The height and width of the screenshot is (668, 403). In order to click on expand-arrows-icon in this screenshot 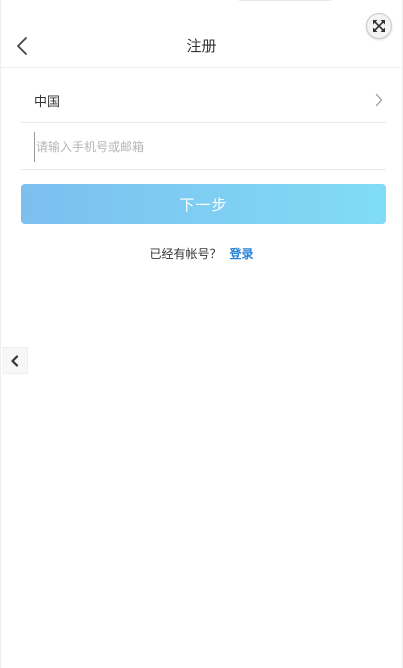, I will do `click(379, 26)`.